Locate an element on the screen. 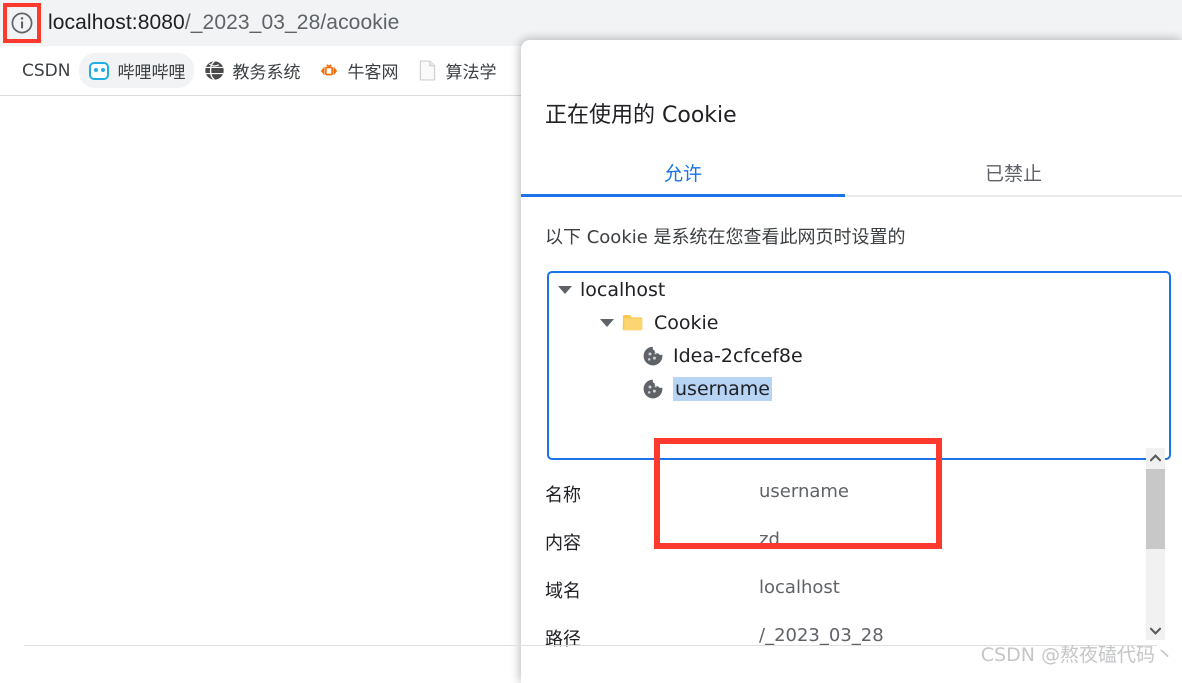 This screenshot has height=683, width=1182. site-info-highlight-box is located at coordinates (22, 23).